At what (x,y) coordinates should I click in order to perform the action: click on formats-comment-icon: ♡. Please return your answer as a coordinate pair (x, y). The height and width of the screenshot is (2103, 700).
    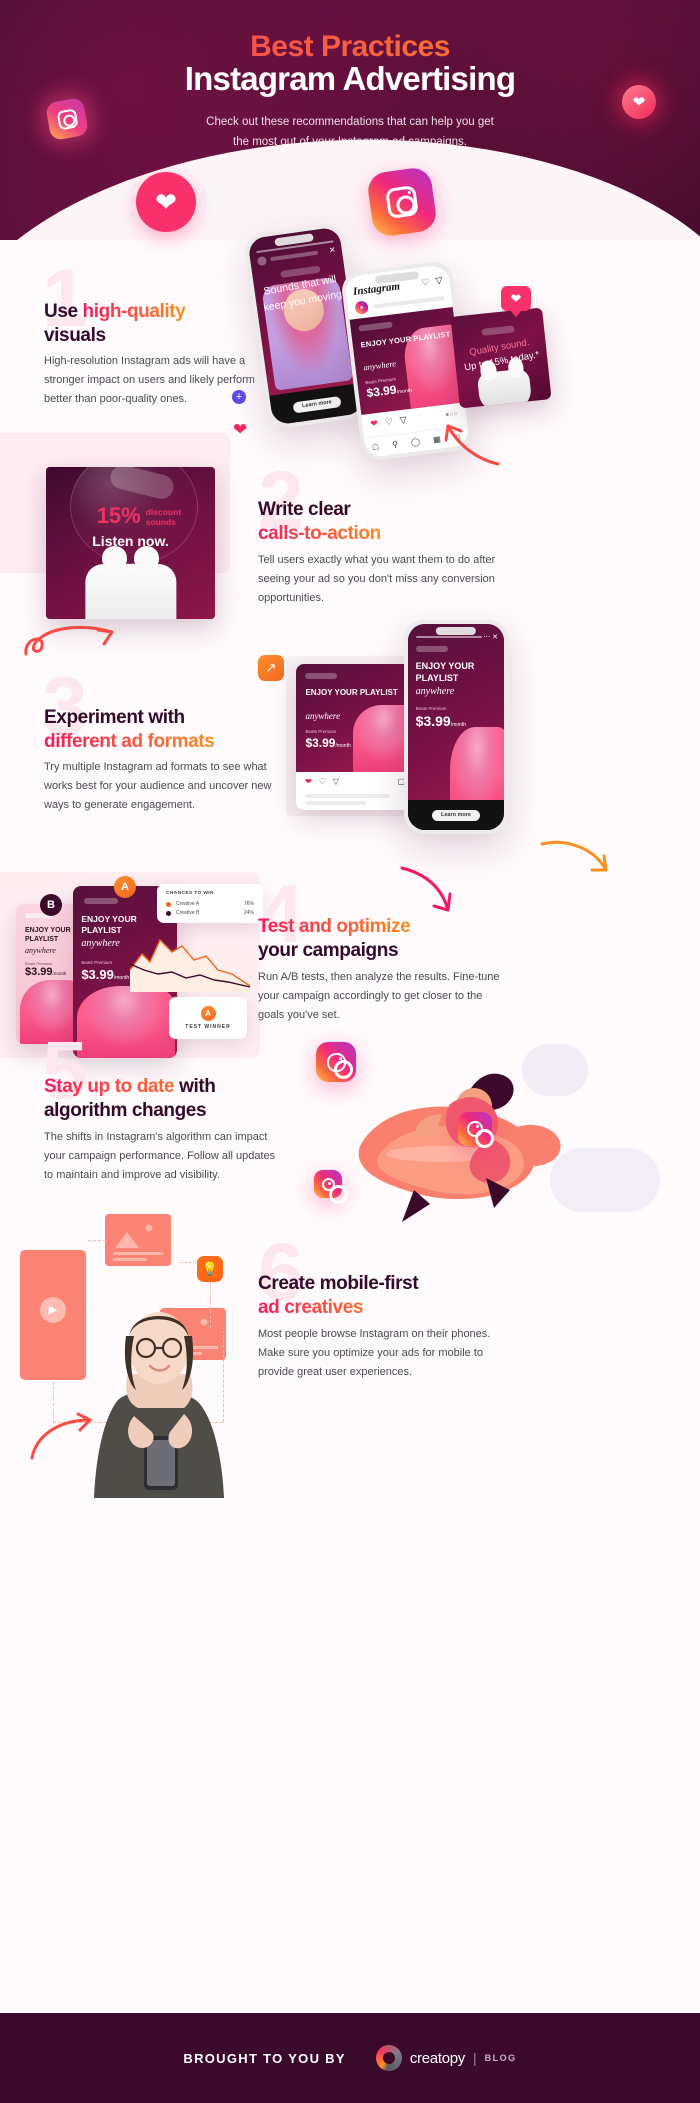
    Looking at the image, I should click on (322, 781).